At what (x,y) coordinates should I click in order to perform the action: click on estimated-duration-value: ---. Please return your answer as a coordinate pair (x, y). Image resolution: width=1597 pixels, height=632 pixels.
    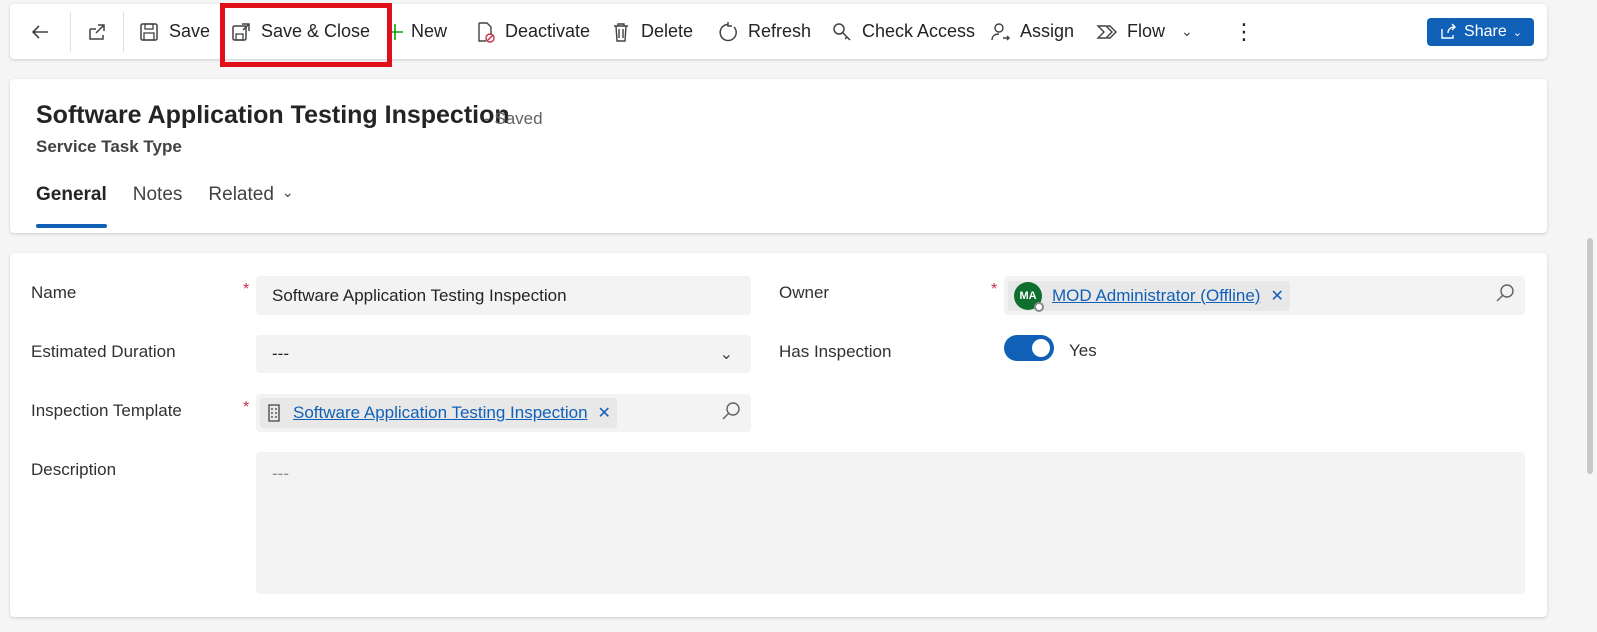
    Looking at the image, I should click on (280, 353).